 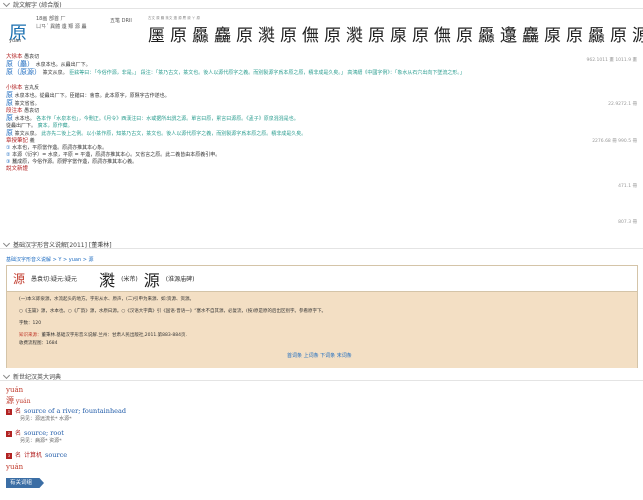 What do you see at coordinates (32, 141) in the screenshot?
I see `pron: 義` at bounding box center [32, 141].